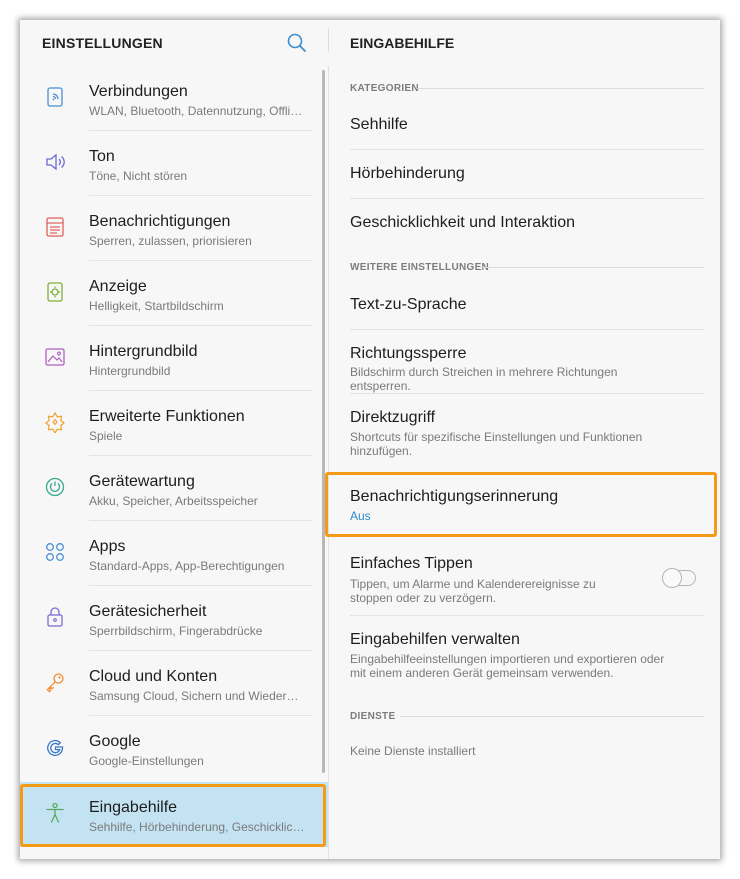 The height and width of the screenshot is (879, 740). What do you see at coordinates (187, 566) in the screenshot?
I see `sidebar-item-subtitle: Standard-Apps, App-Berechtigungen` at bounding box center [187, 566].